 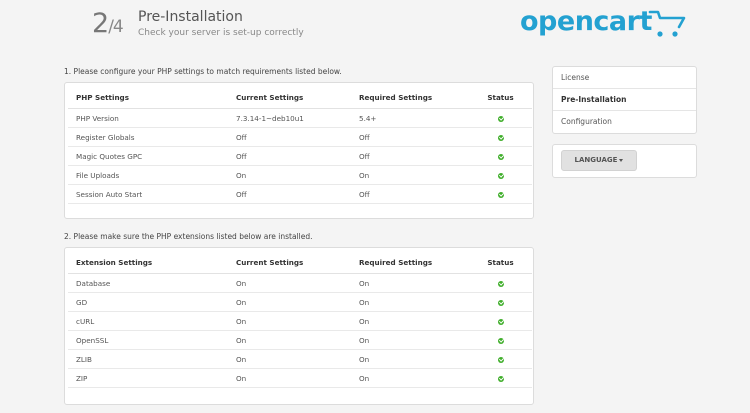 What do you see at coordinates (148, 118) in the screenshot?
I see `table-cell-name: PHP Version` at bounding box center [148, 118].